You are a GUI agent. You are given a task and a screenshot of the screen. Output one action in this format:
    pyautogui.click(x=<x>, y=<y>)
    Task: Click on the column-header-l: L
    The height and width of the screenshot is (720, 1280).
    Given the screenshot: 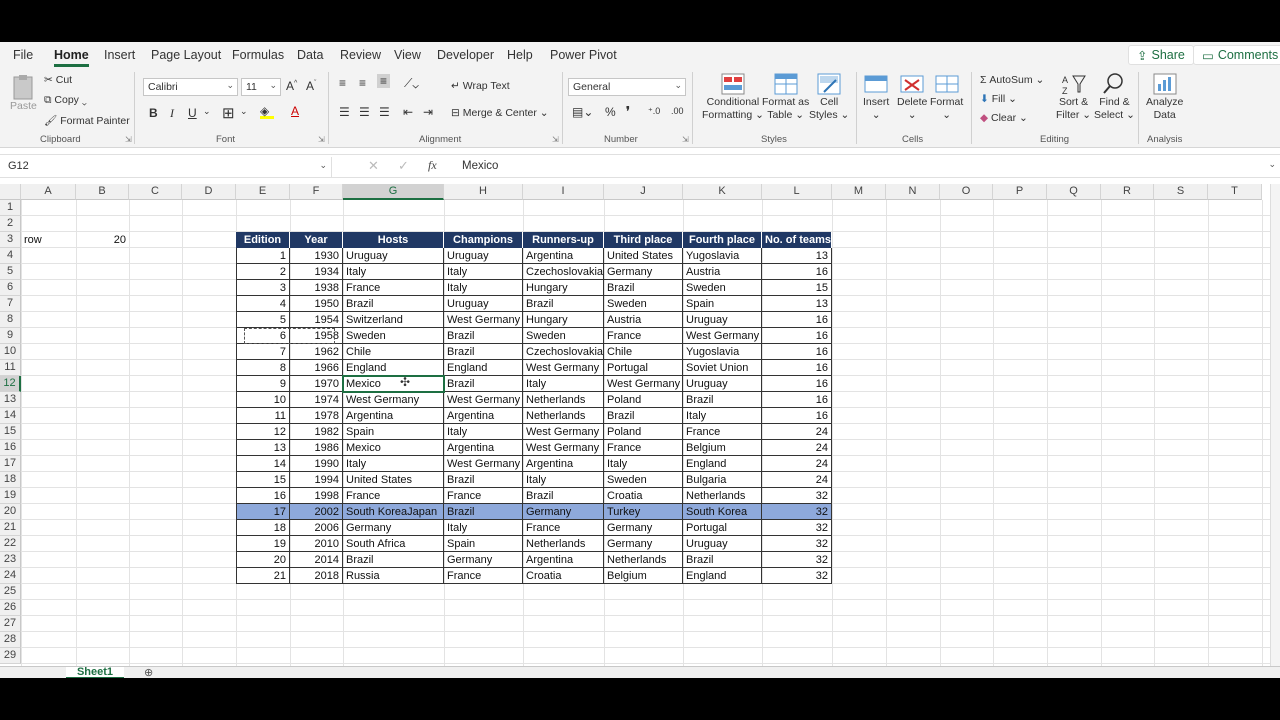 What is the action you would take?
    pyautogui.click(x=797, y=192)
    